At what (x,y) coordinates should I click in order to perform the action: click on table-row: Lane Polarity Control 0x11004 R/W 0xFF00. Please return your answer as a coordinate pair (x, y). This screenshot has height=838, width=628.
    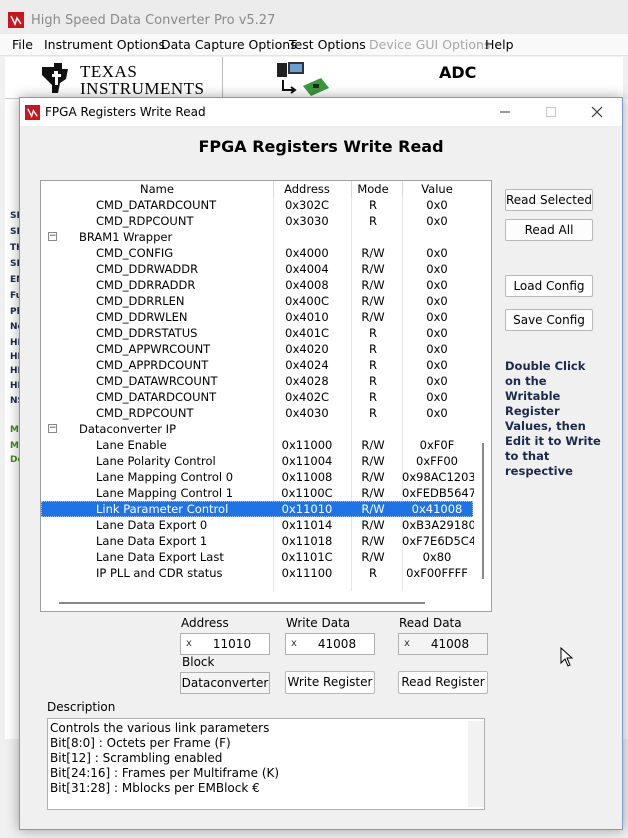
    Looking at the image, I should click on (257, 461).